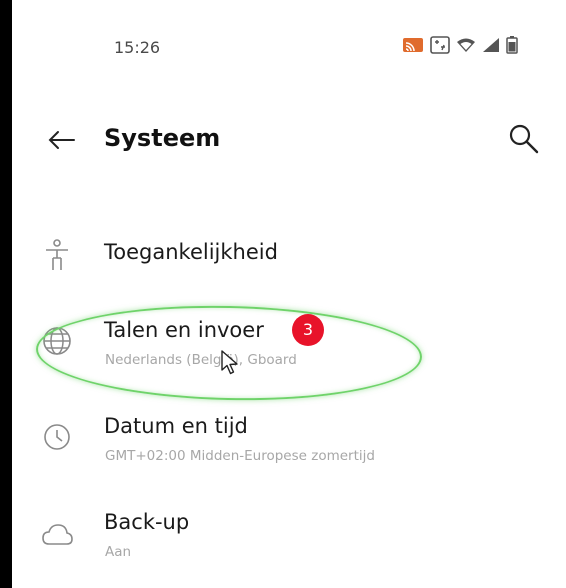 The width and height of the screenshot is (566, 588). What do you see at coordinates (137, 47) in the screenshot?
I see `status-time: 15:26` at bounding box center [137, 47].